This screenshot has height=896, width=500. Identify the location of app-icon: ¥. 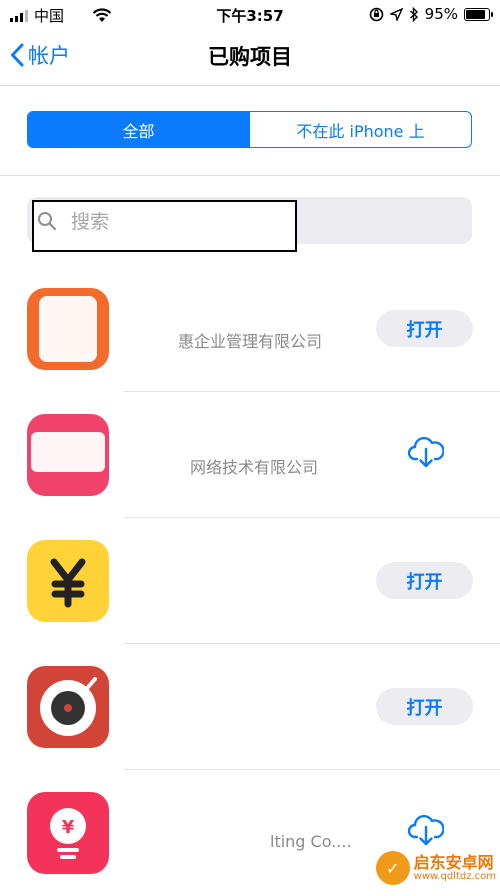
(68, 833).